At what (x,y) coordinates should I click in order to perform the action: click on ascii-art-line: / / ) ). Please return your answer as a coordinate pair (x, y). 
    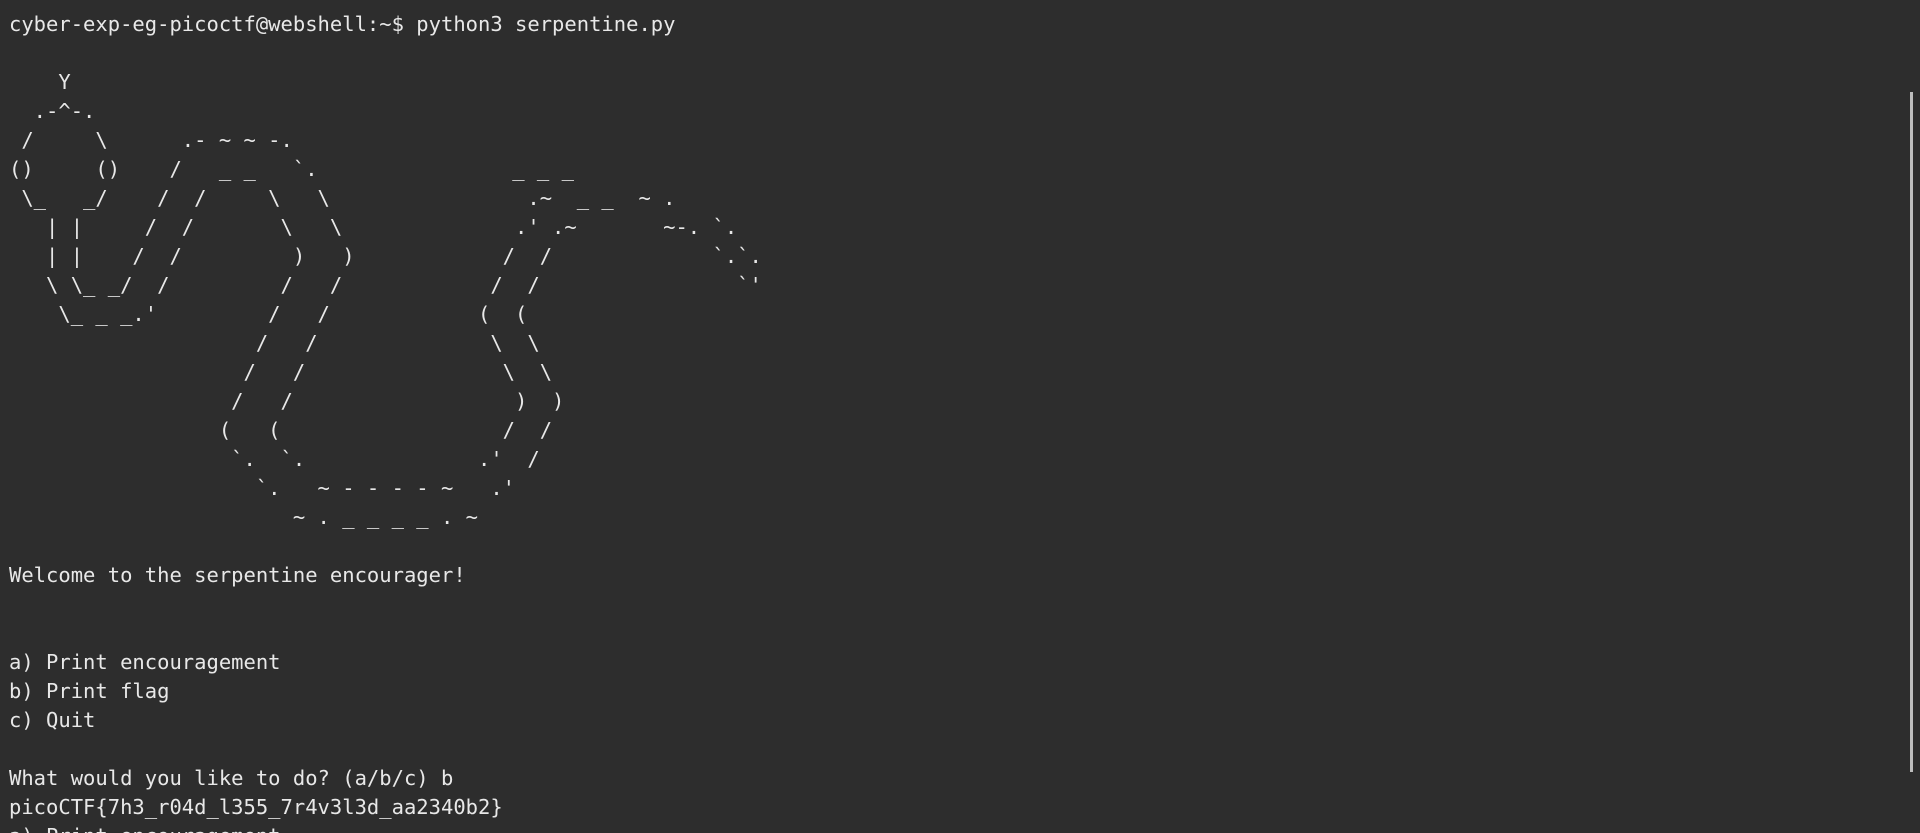
    Looking at the image, I should click on (287, 401).